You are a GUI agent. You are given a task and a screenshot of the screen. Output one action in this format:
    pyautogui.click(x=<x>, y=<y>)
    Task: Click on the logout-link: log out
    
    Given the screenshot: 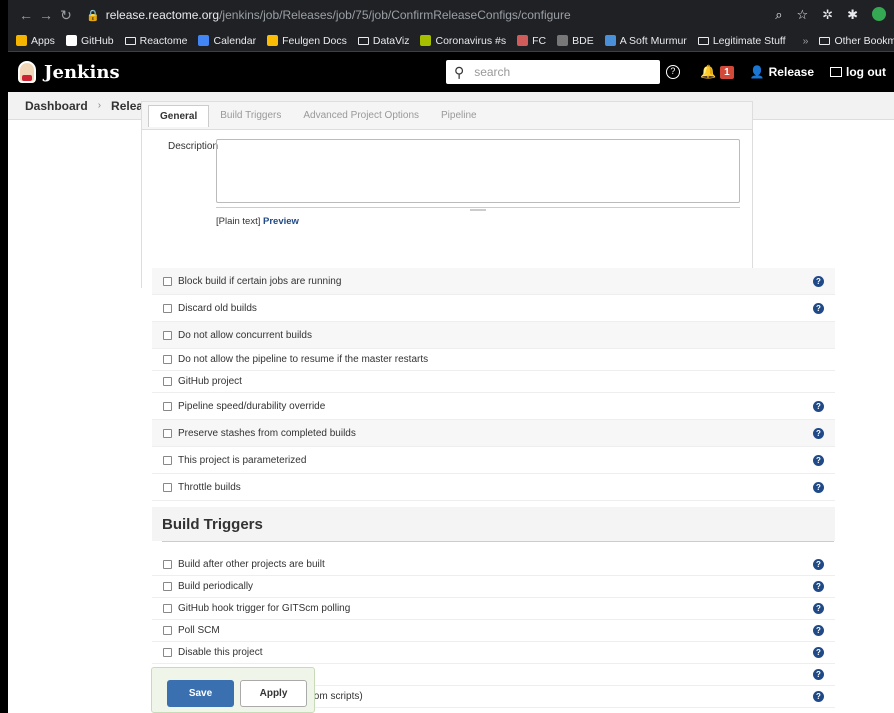 What is the action you would take?
    pyautogui.click(x=858, y=72)
    